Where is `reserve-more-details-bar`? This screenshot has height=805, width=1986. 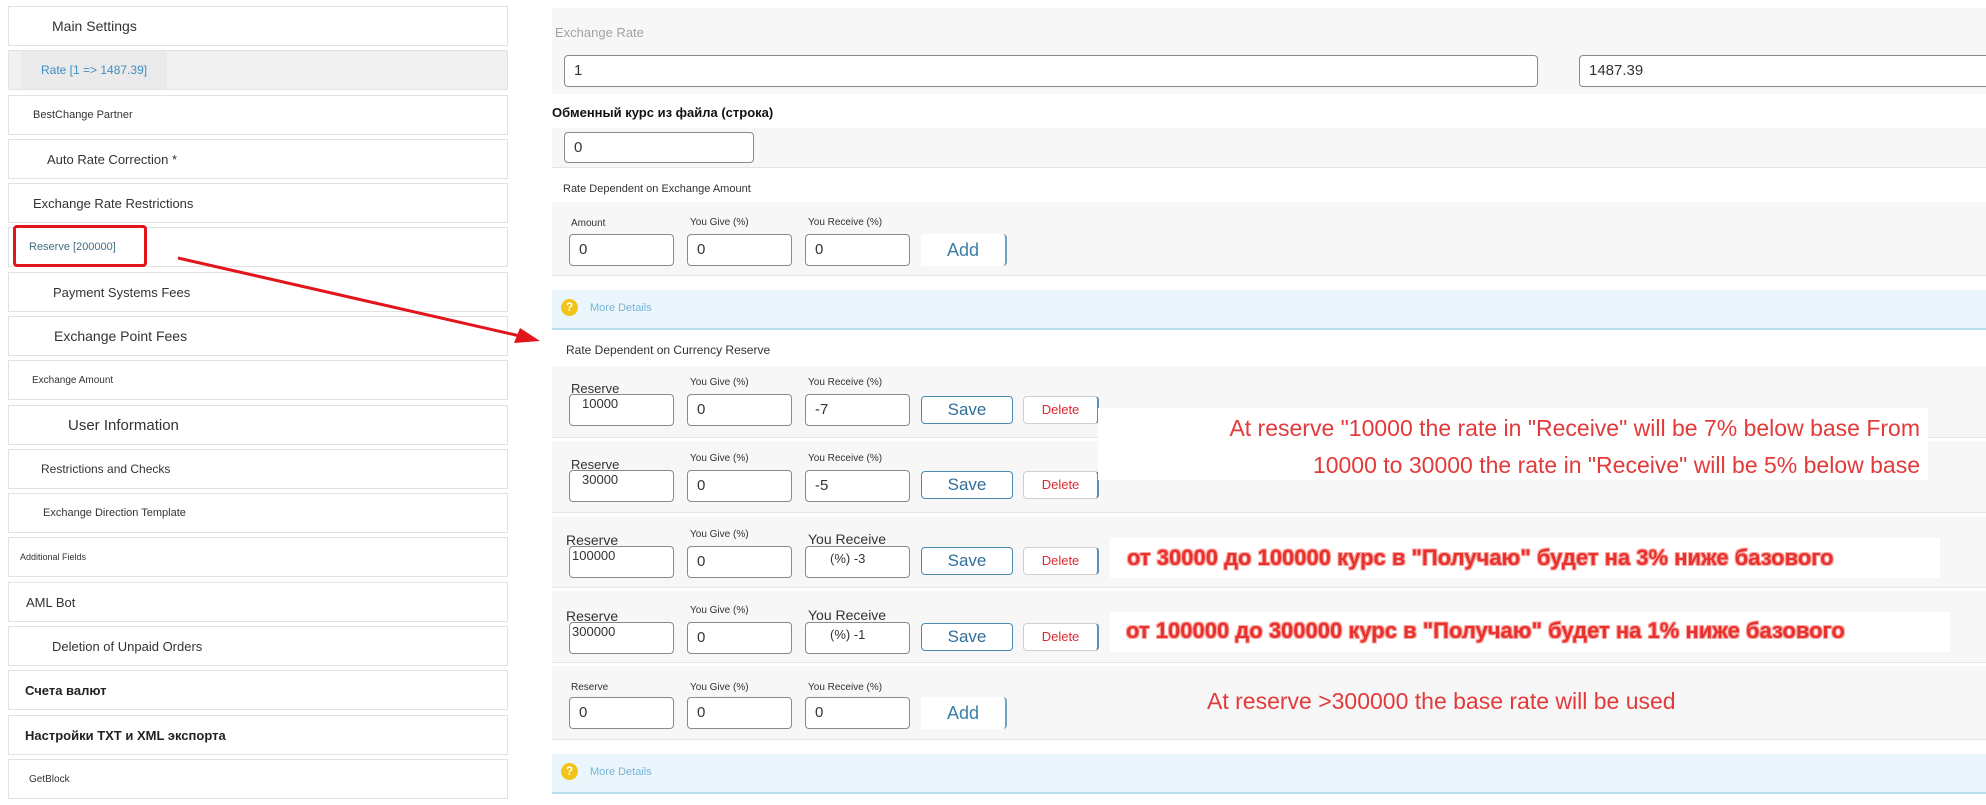
reserve-more-details-bar is located at coordinates (1269, 774).